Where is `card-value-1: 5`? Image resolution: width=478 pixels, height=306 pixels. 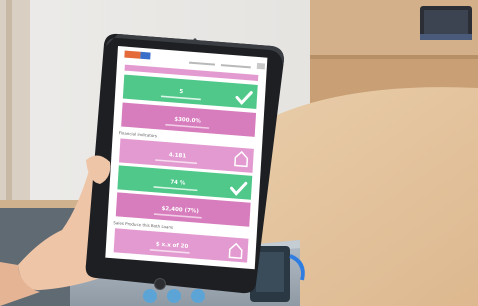
card-value-1: 5 is located at coordinates (181, 92).